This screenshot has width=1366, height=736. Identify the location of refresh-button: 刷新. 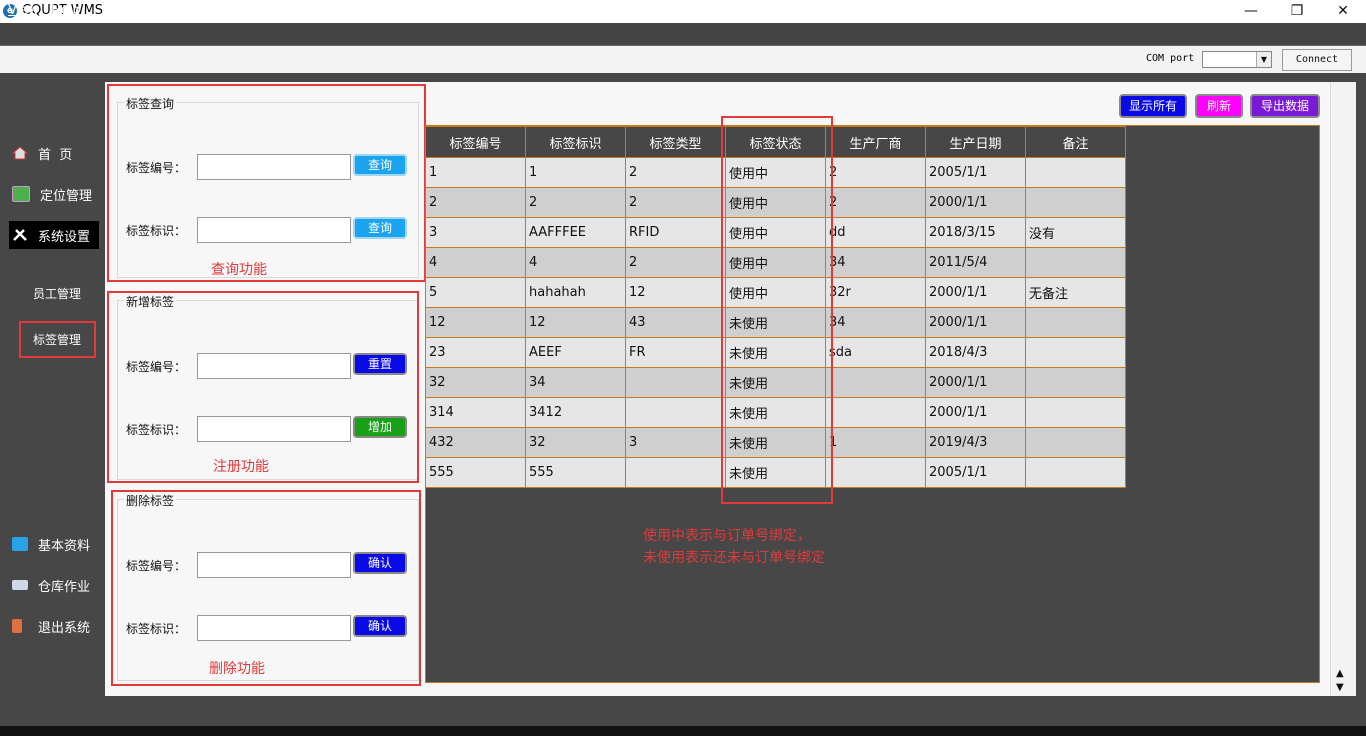
(1219, 106).